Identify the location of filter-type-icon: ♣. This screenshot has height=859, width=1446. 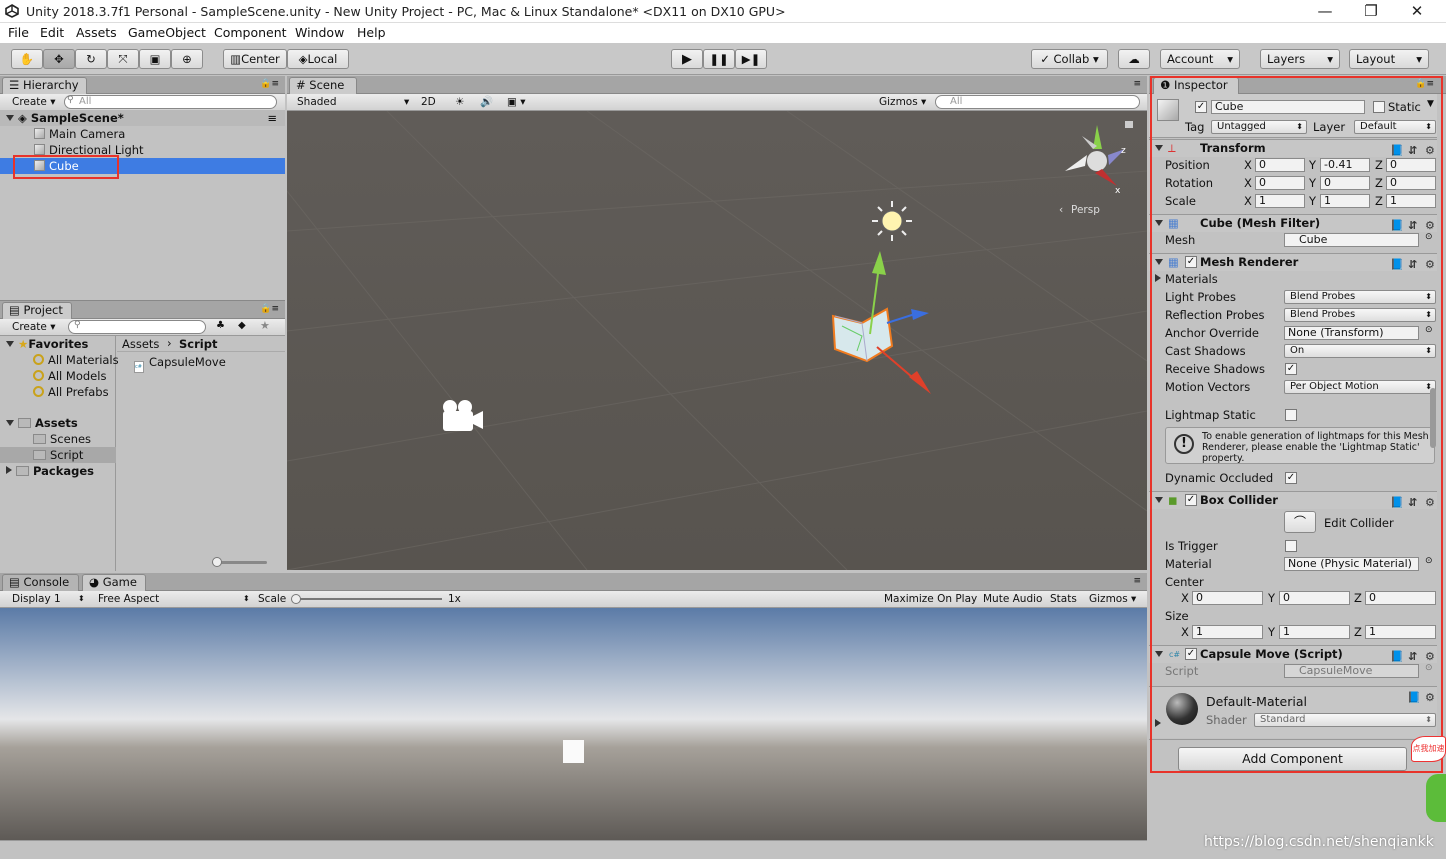
(220, 325).